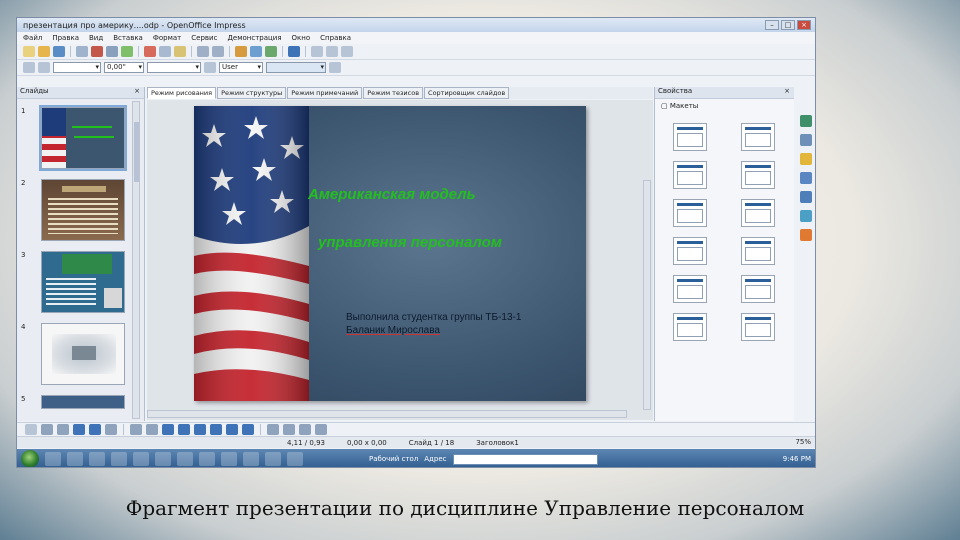  What do you see at coordinates (165, 51) in the screenshot?
I see `copy-icon` at bounding box center [165, 51].